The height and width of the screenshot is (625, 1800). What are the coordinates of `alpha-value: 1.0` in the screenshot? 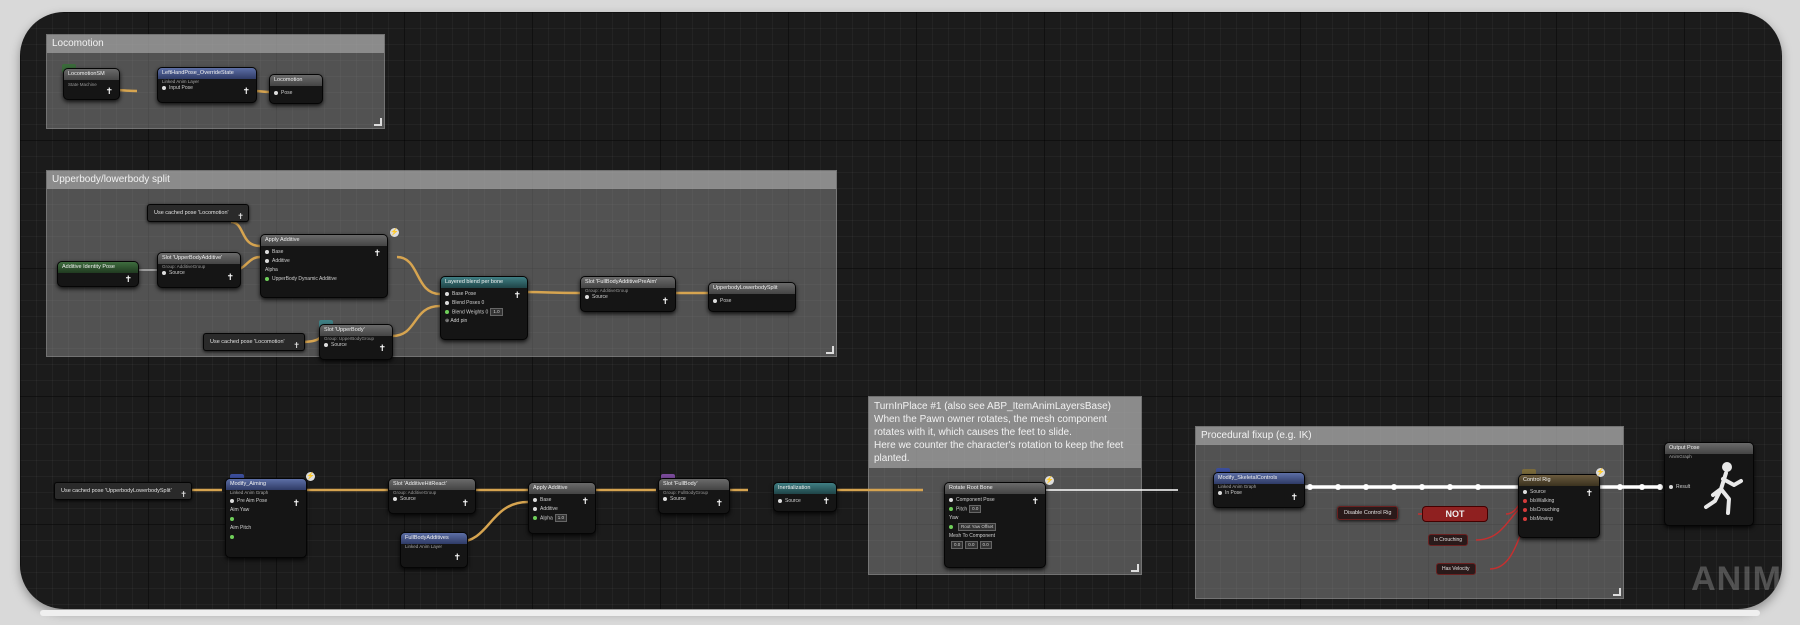 It's located at (561, 518).